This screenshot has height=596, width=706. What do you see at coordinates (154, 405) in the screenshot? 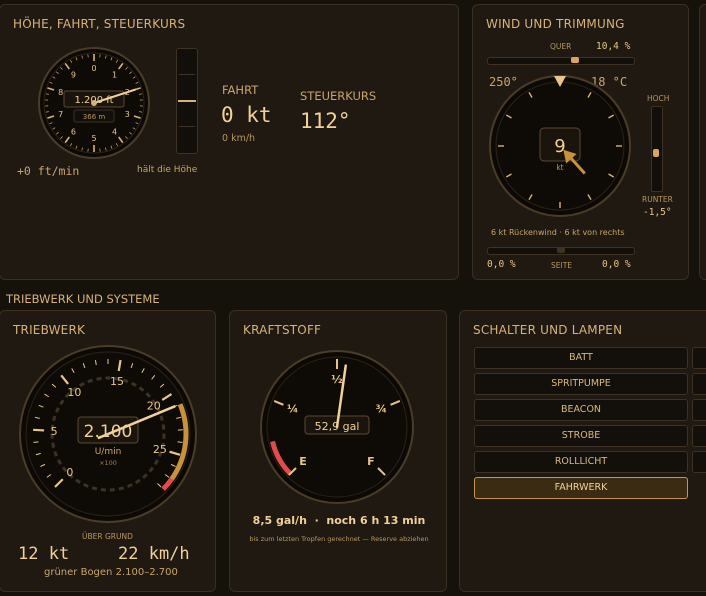
I see `rpm-number: 20` at bounding box center [154, 405].